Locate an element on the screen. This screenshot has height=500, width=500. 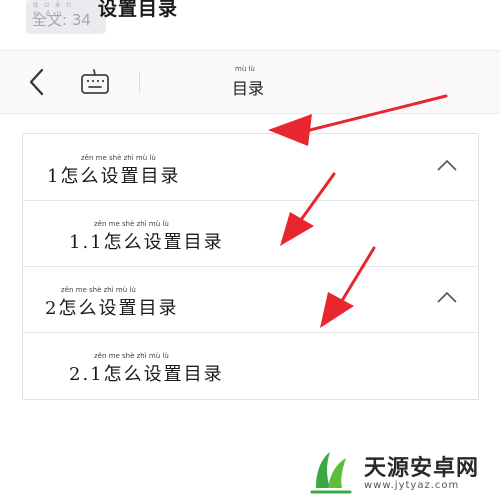
toc-item-1-1: zěn me shè zhì mù lù 1.1怎么设置目录 is located at coordinates (250, 233).